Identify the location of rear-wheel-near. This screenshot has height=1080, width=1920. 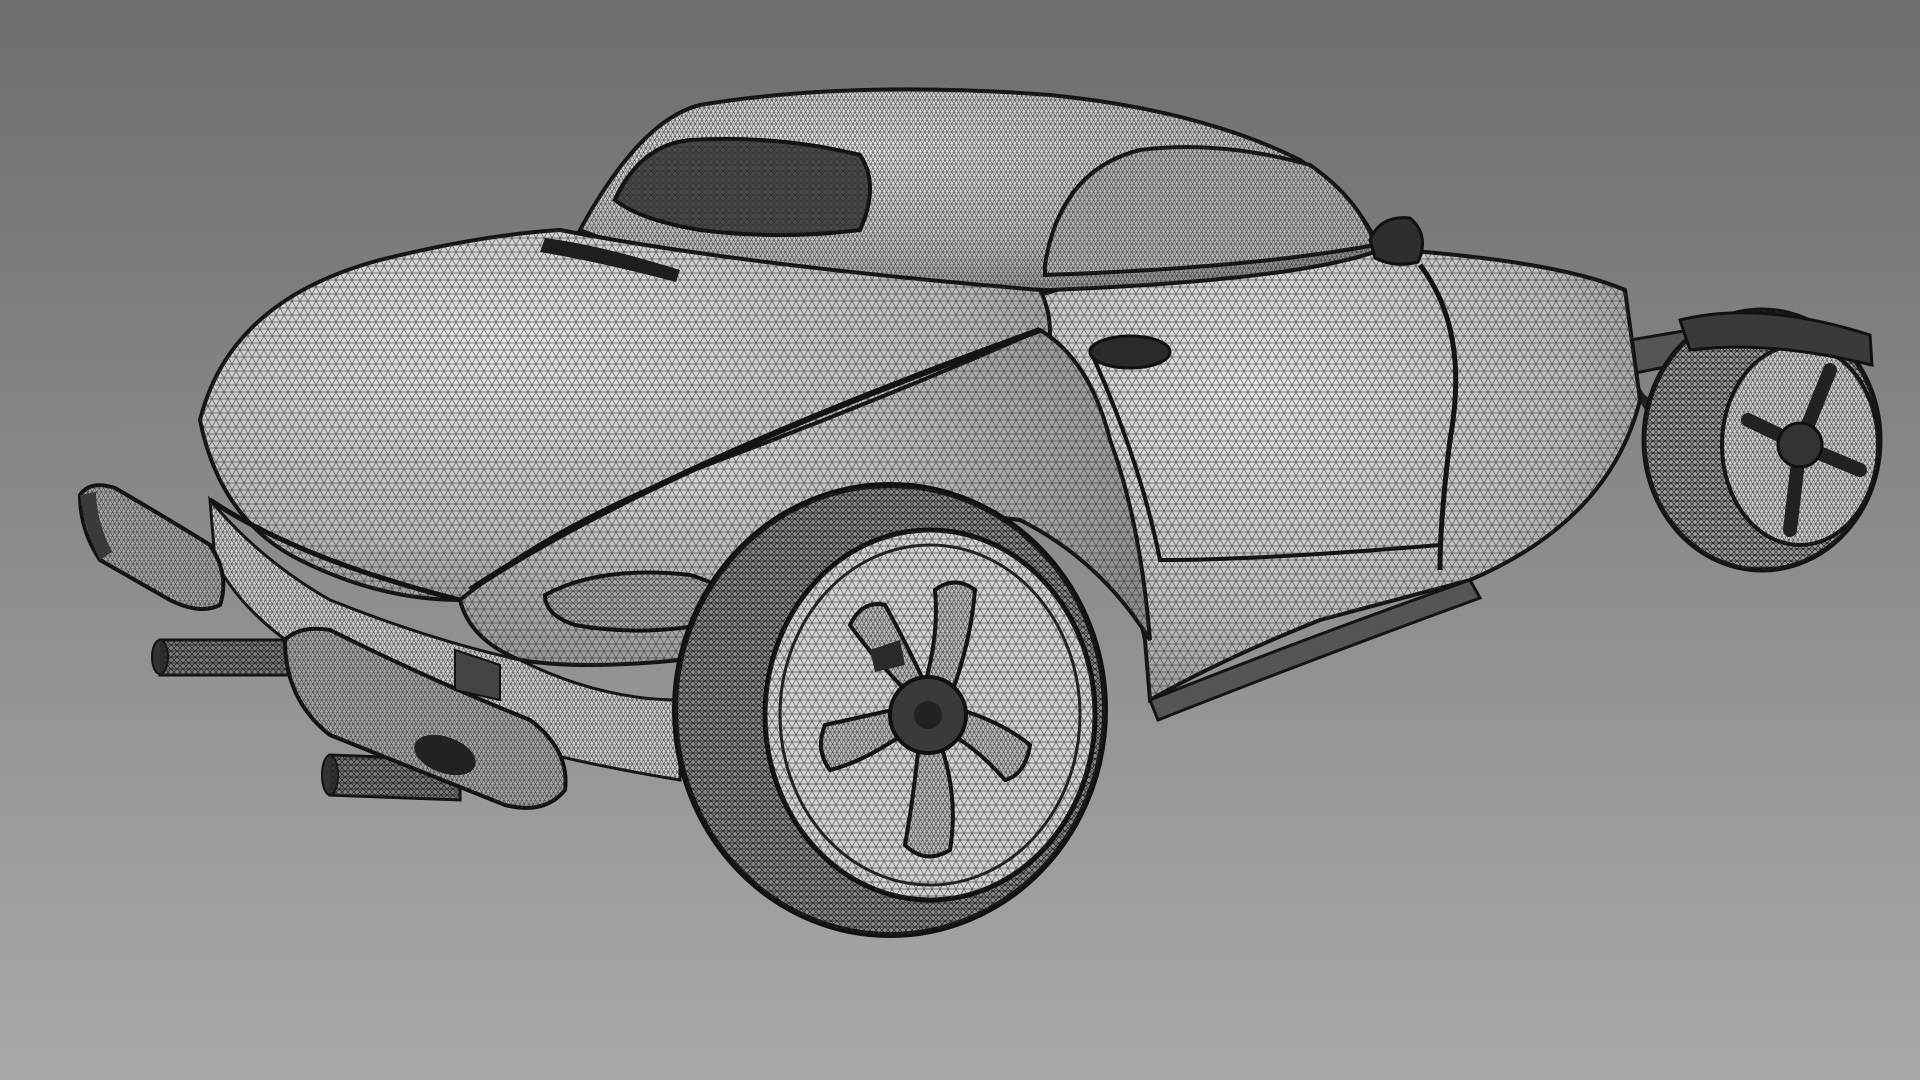
(890, 710).